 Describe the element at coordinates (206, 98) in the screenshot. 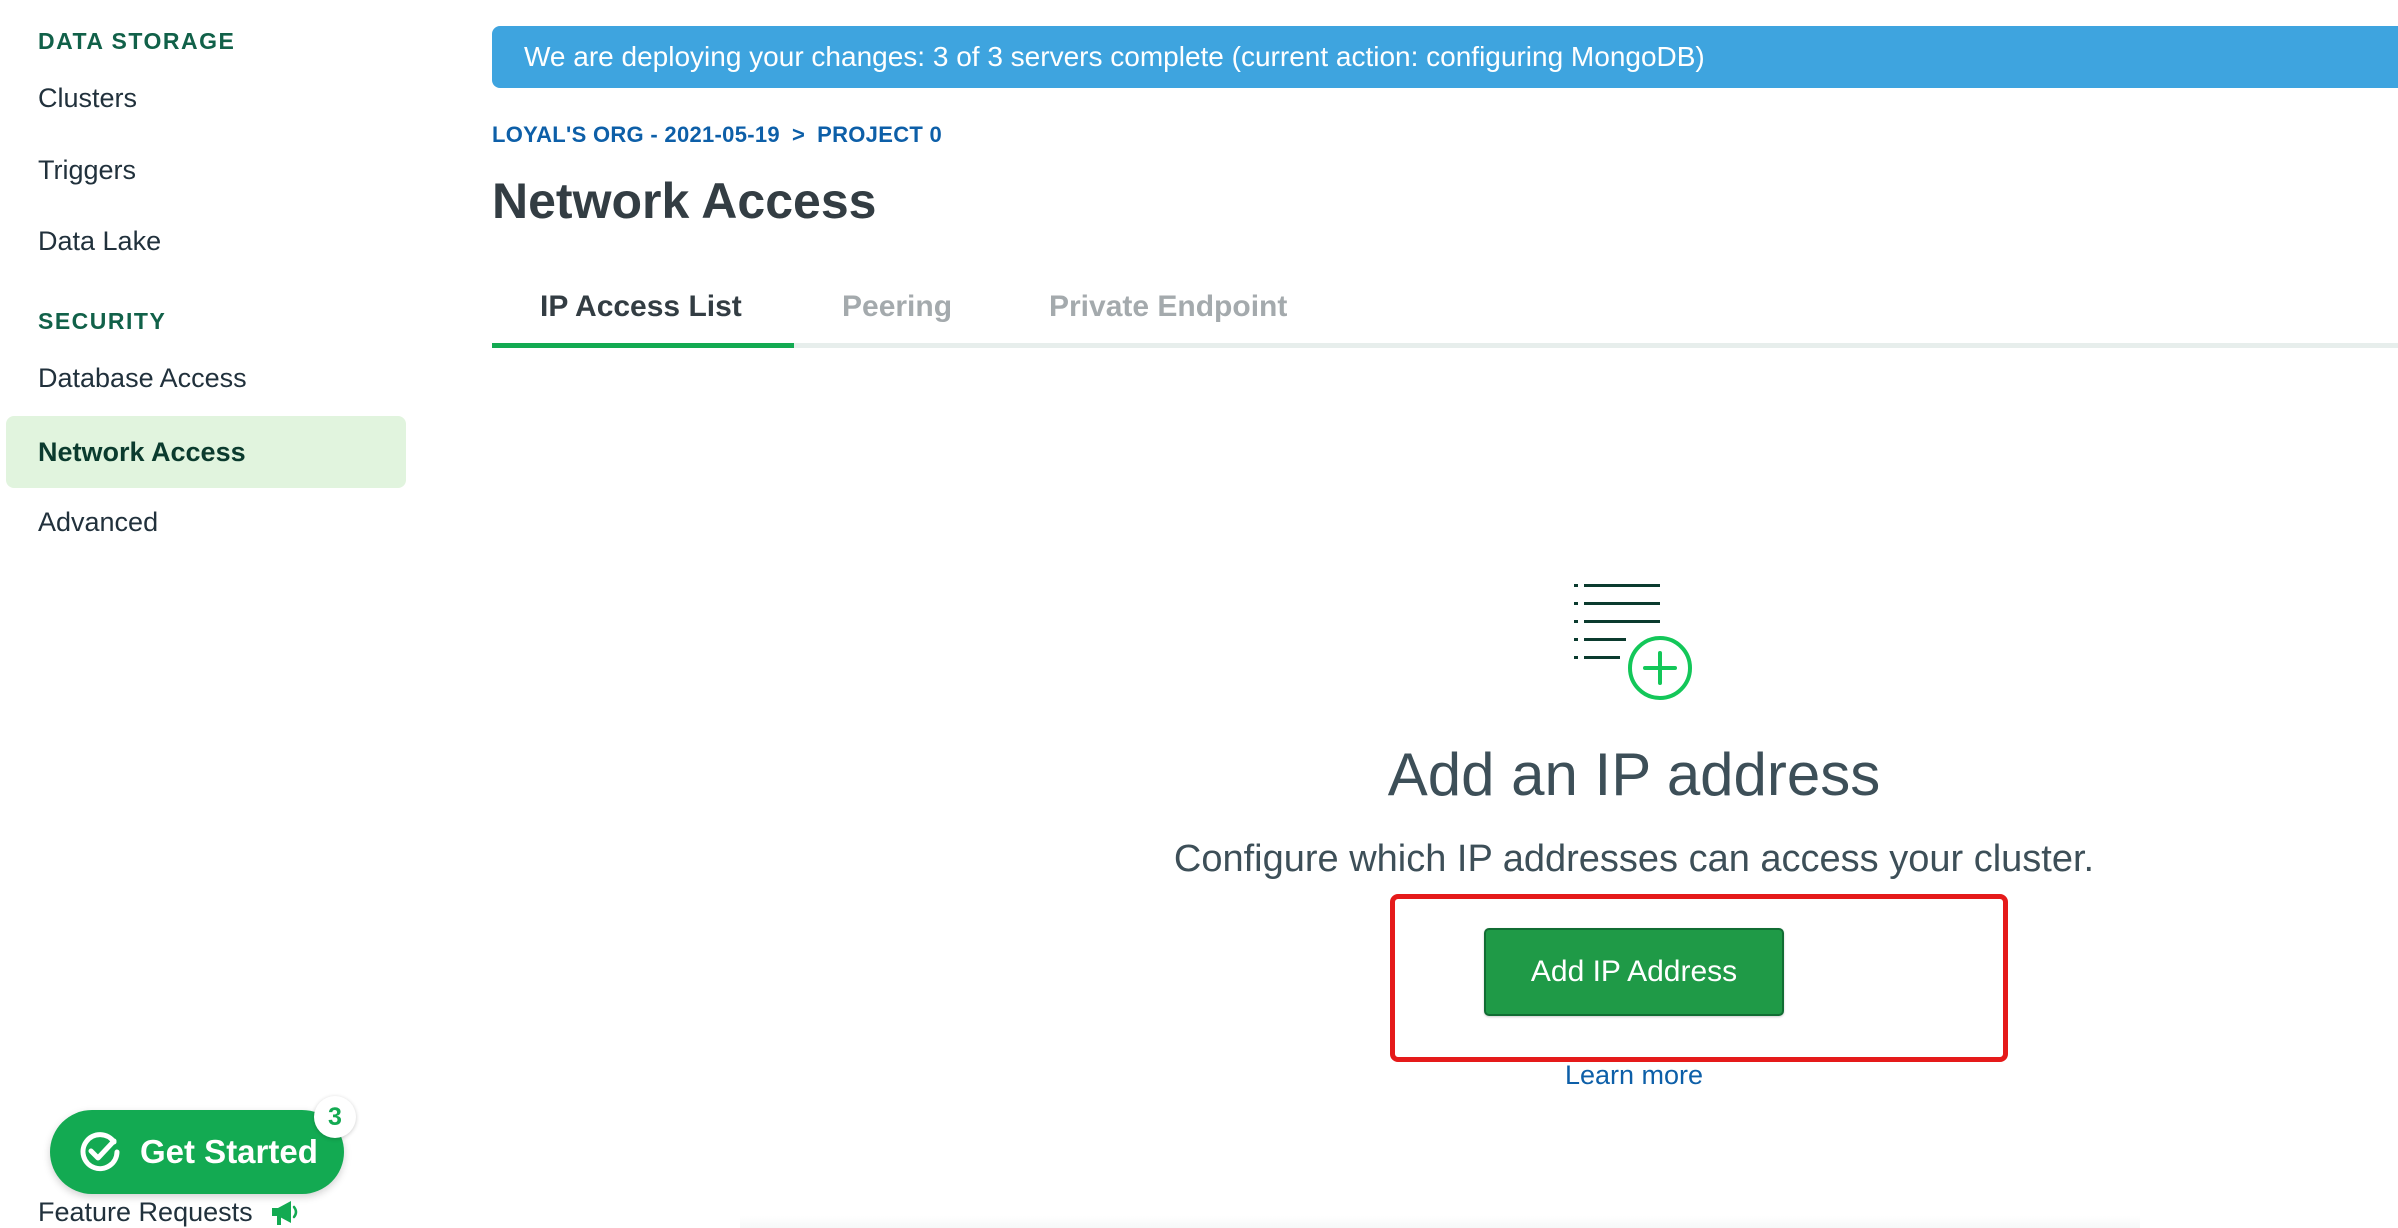

I see `sidebar-item-clusters: Clusters` at that location.